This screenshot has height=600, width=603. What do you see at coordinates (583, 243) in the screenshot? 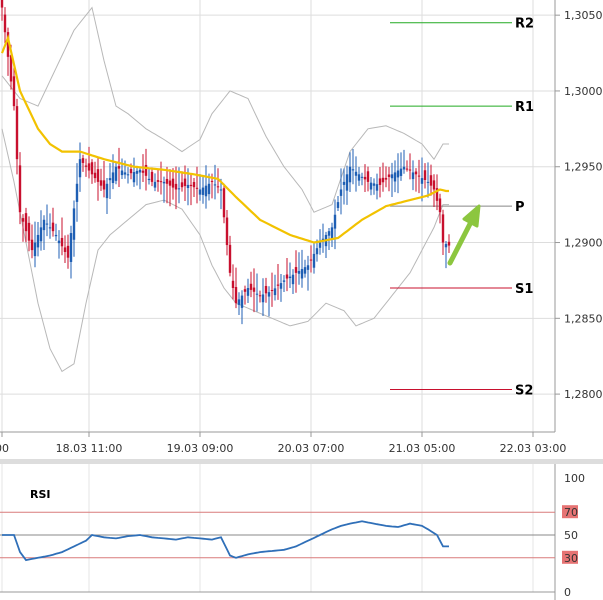
I see `price-tick-label: 1,2900` at bounding box center [583, 243].